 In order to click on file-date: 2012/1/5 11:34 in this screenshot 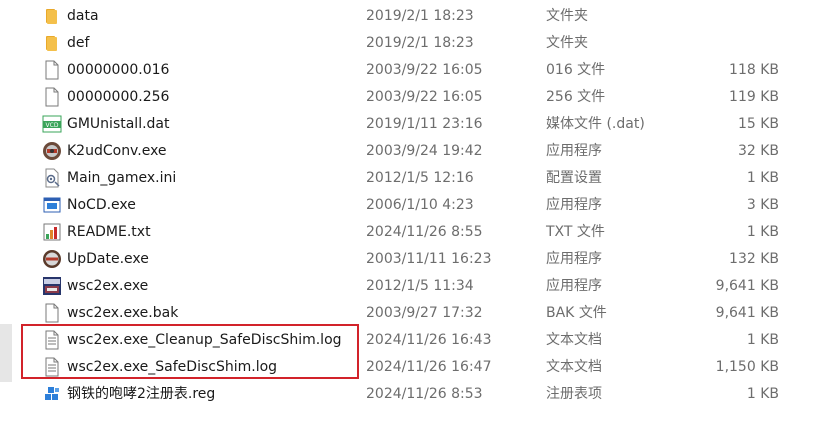, I will do `click(420, 286)`.